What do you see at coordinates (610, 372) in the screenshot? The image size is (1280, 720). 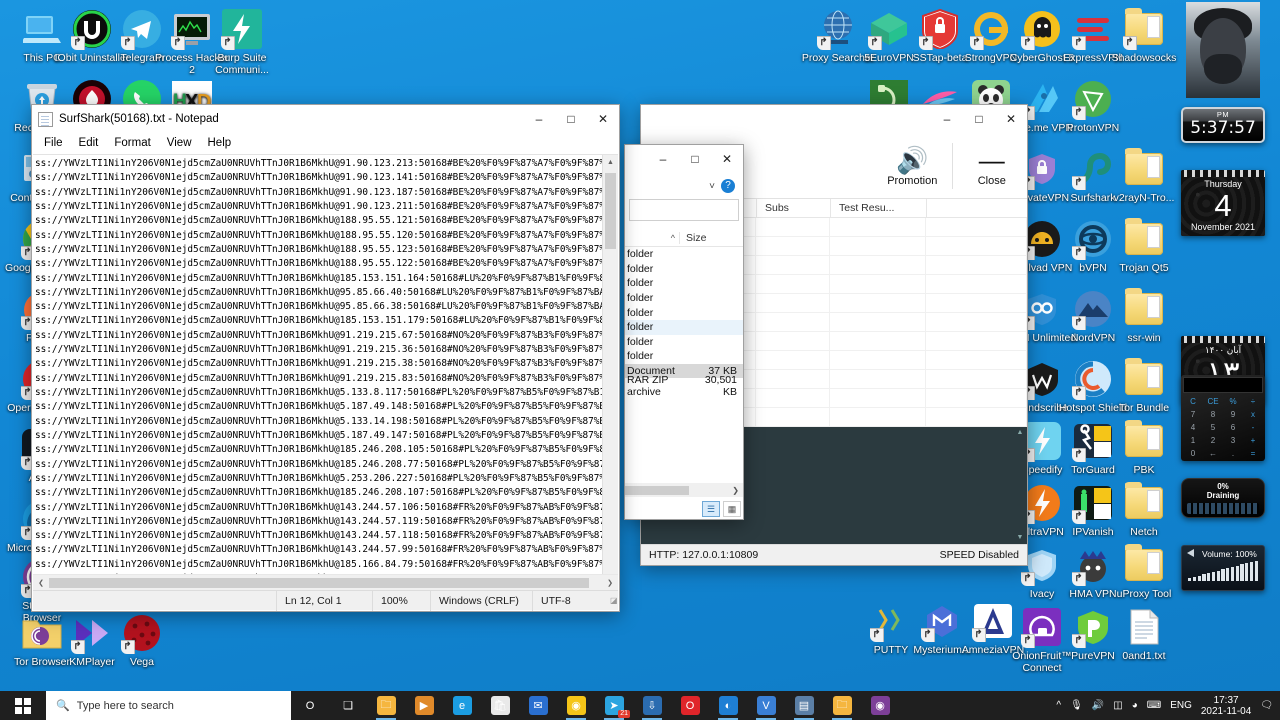 I see `notepad-vertical-scrollbar: ▲ ▼` at bounding box center [610, 372].